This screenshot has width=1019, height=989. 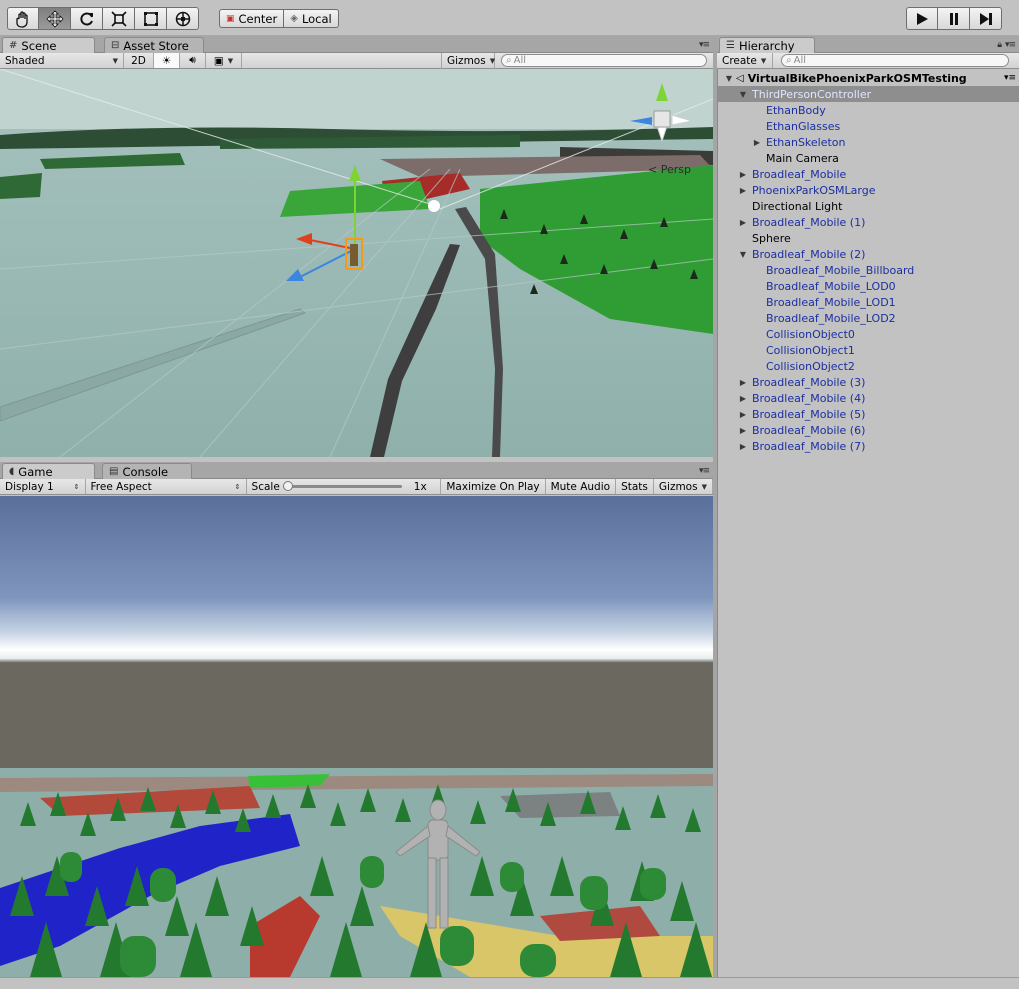 What do you see at coordinates (868, 334) in the screenshot?
I see `hierarchy-row: CollisionObject0` at bounding box center [868, 334].